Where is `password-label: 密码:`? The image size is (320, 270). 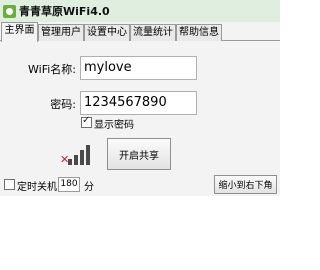
password-label: 密码: is located at coordinates (63, 104).